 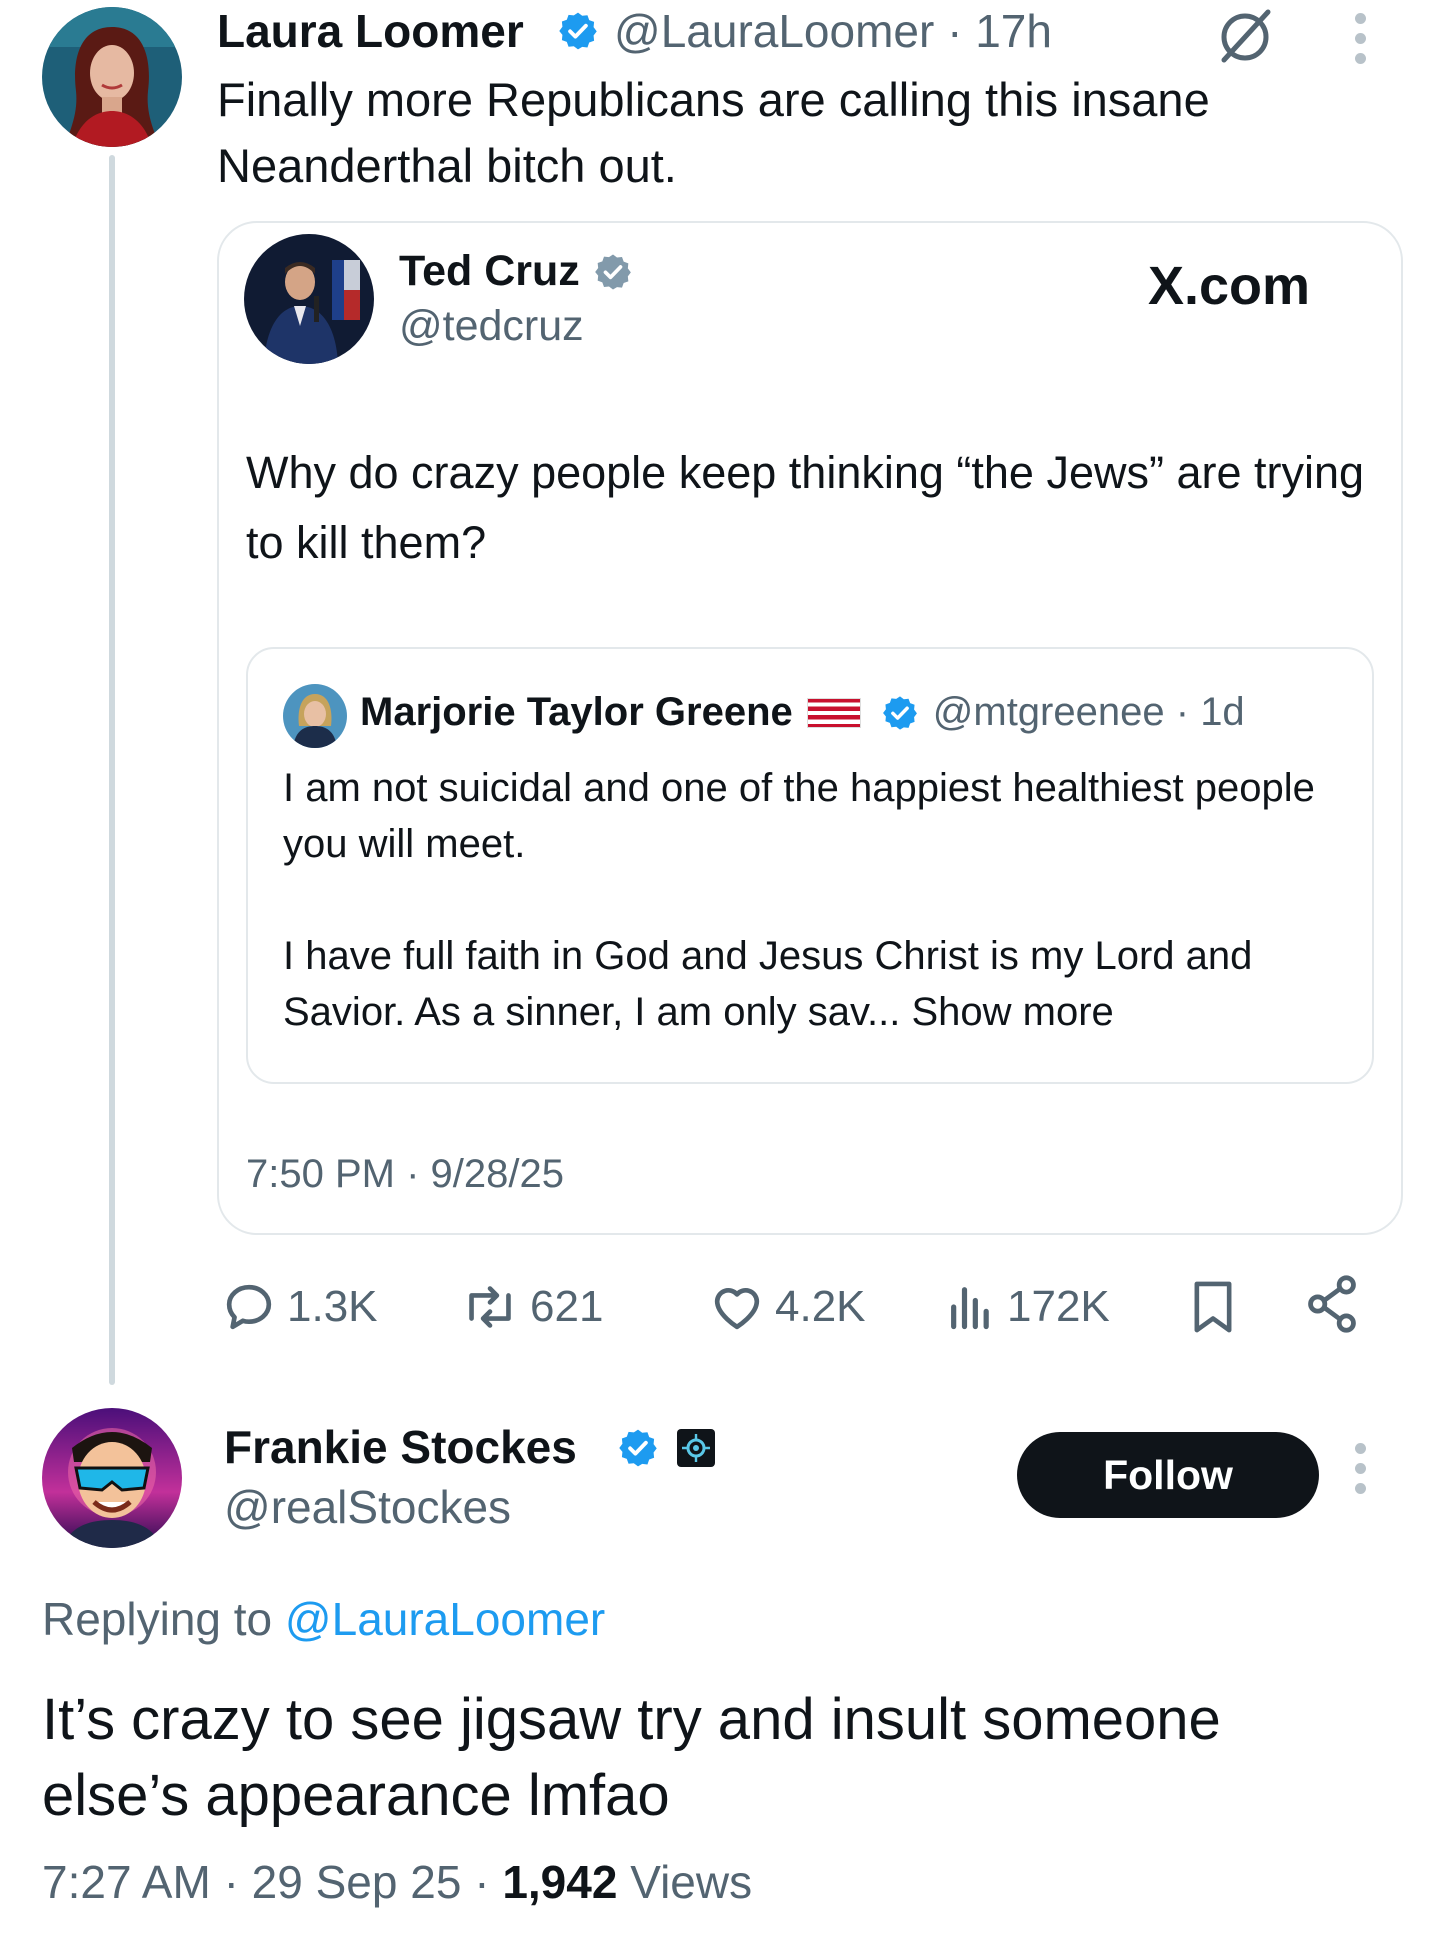 What do you see at coordinates (1013, 31) in the screenshot?
I see `parent-time: 17h` at bounding box center [1013, 31].